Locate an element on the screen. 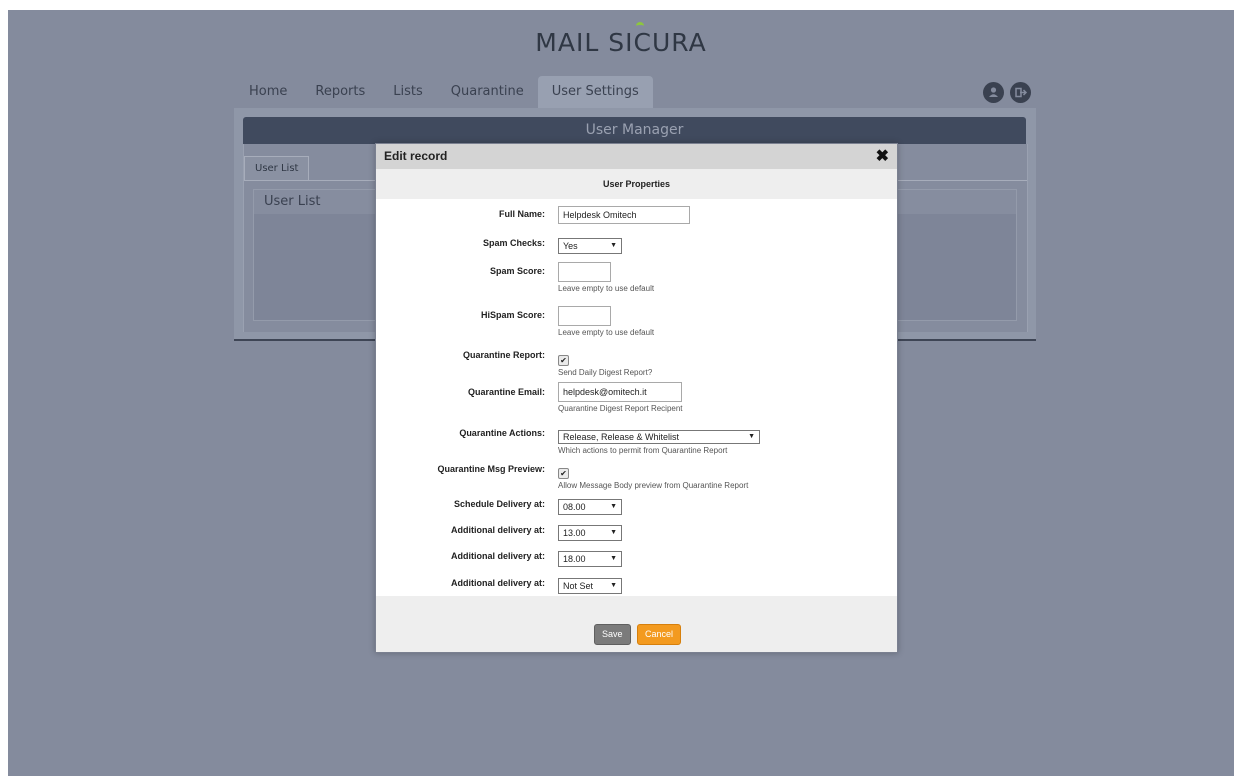 This screenshot has width=1234, height=776. logo-text-main: MAIL SI is located at coordinates (584, 42).